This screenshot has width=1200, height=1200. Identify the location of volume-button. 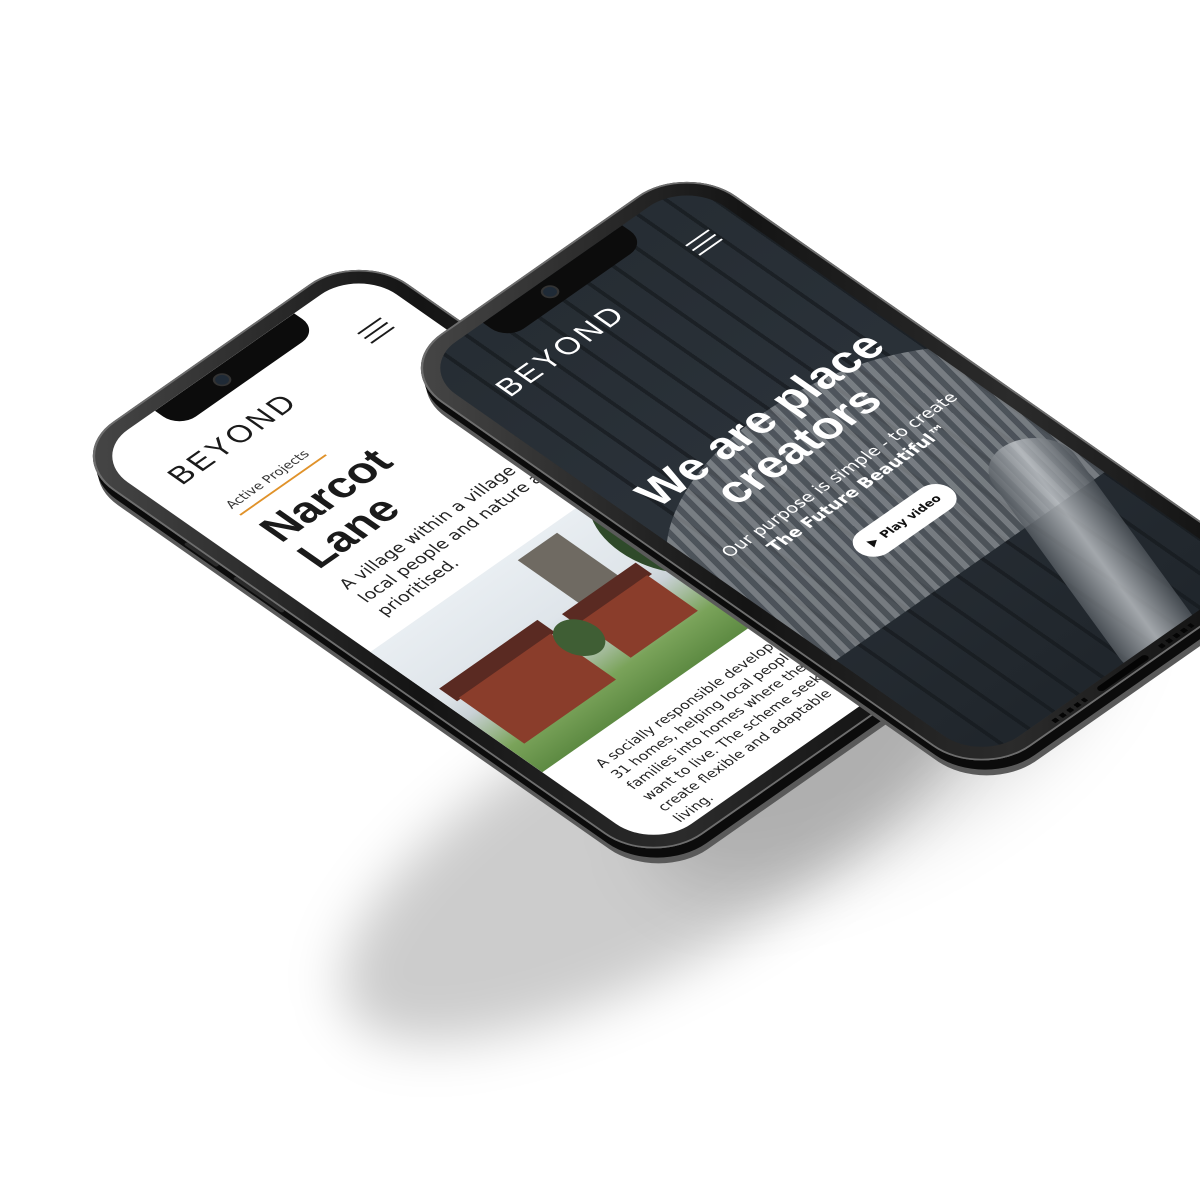
(201, 554).